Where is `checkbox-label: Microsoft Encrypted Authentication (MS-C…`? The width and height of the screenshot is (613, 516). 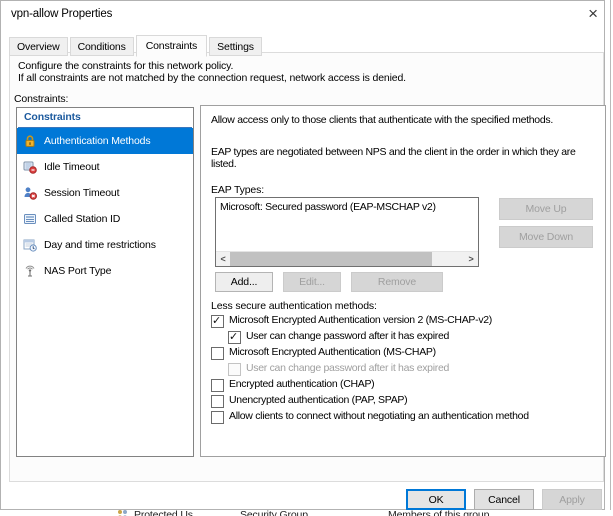
checkbox-label: Microsoft Encrypted Authentication (MS-C… is located at coordinates (332, 352).